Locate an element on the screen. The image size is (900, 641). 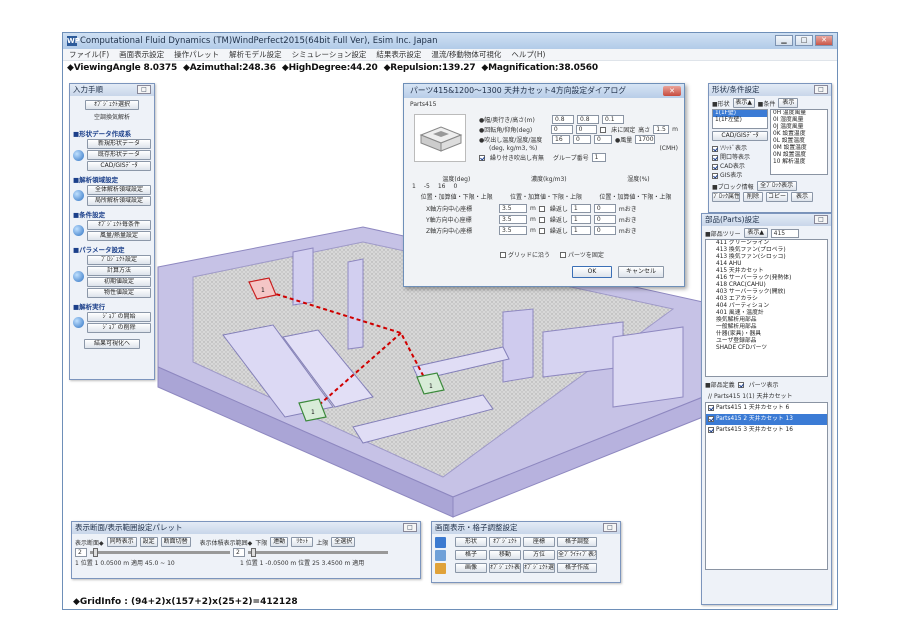
shape-display-button: 表示▲ is located at coordinates (743, 103).